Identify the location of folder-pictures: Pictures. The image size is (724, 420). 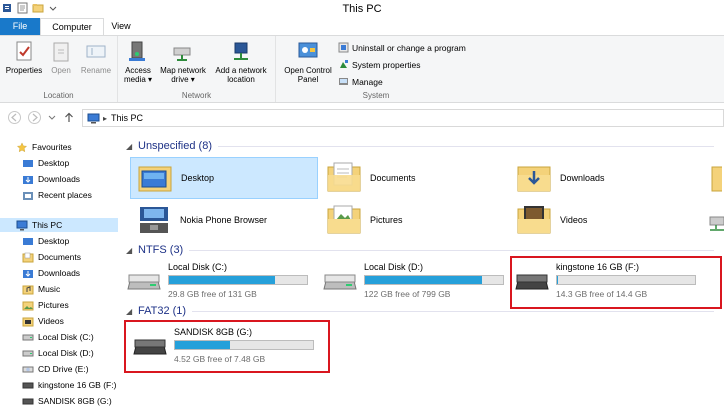
(414, 220).